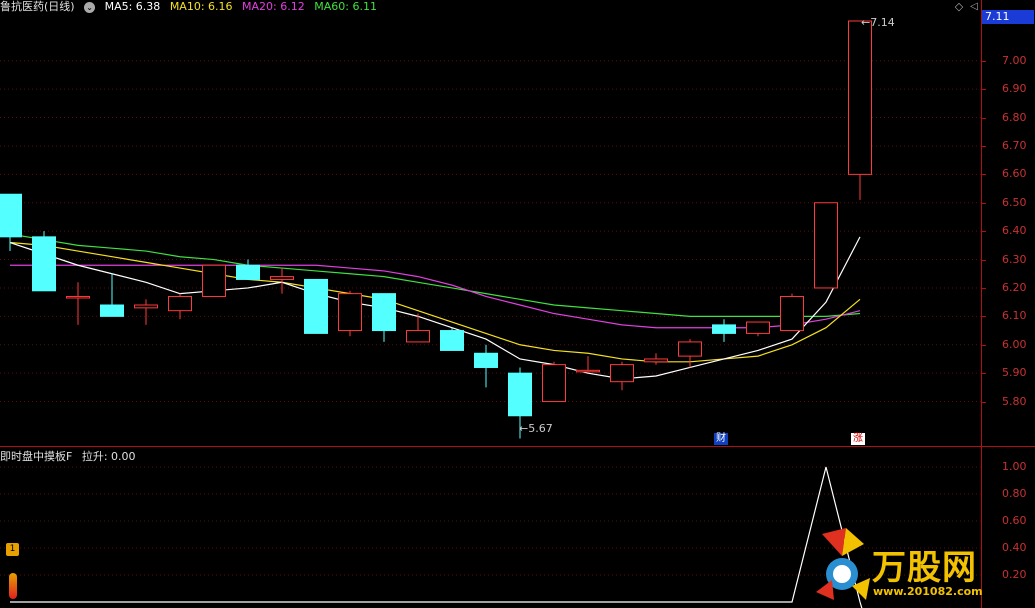 The width and height of the screenshot is (1035, 608). I want to click on price-axis-label: 6.60, so click(1014, 174).